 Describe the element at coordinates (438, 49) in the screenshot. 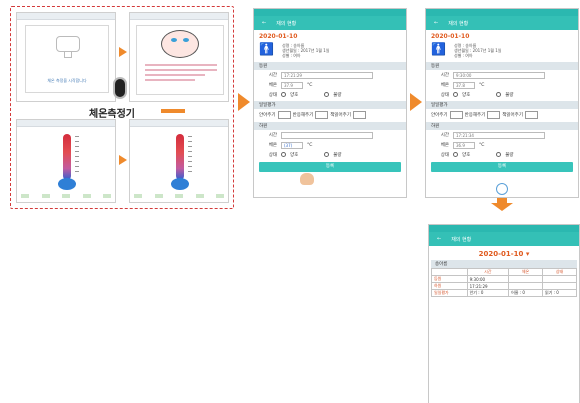

I see `children-icon: 🚹` at that location.